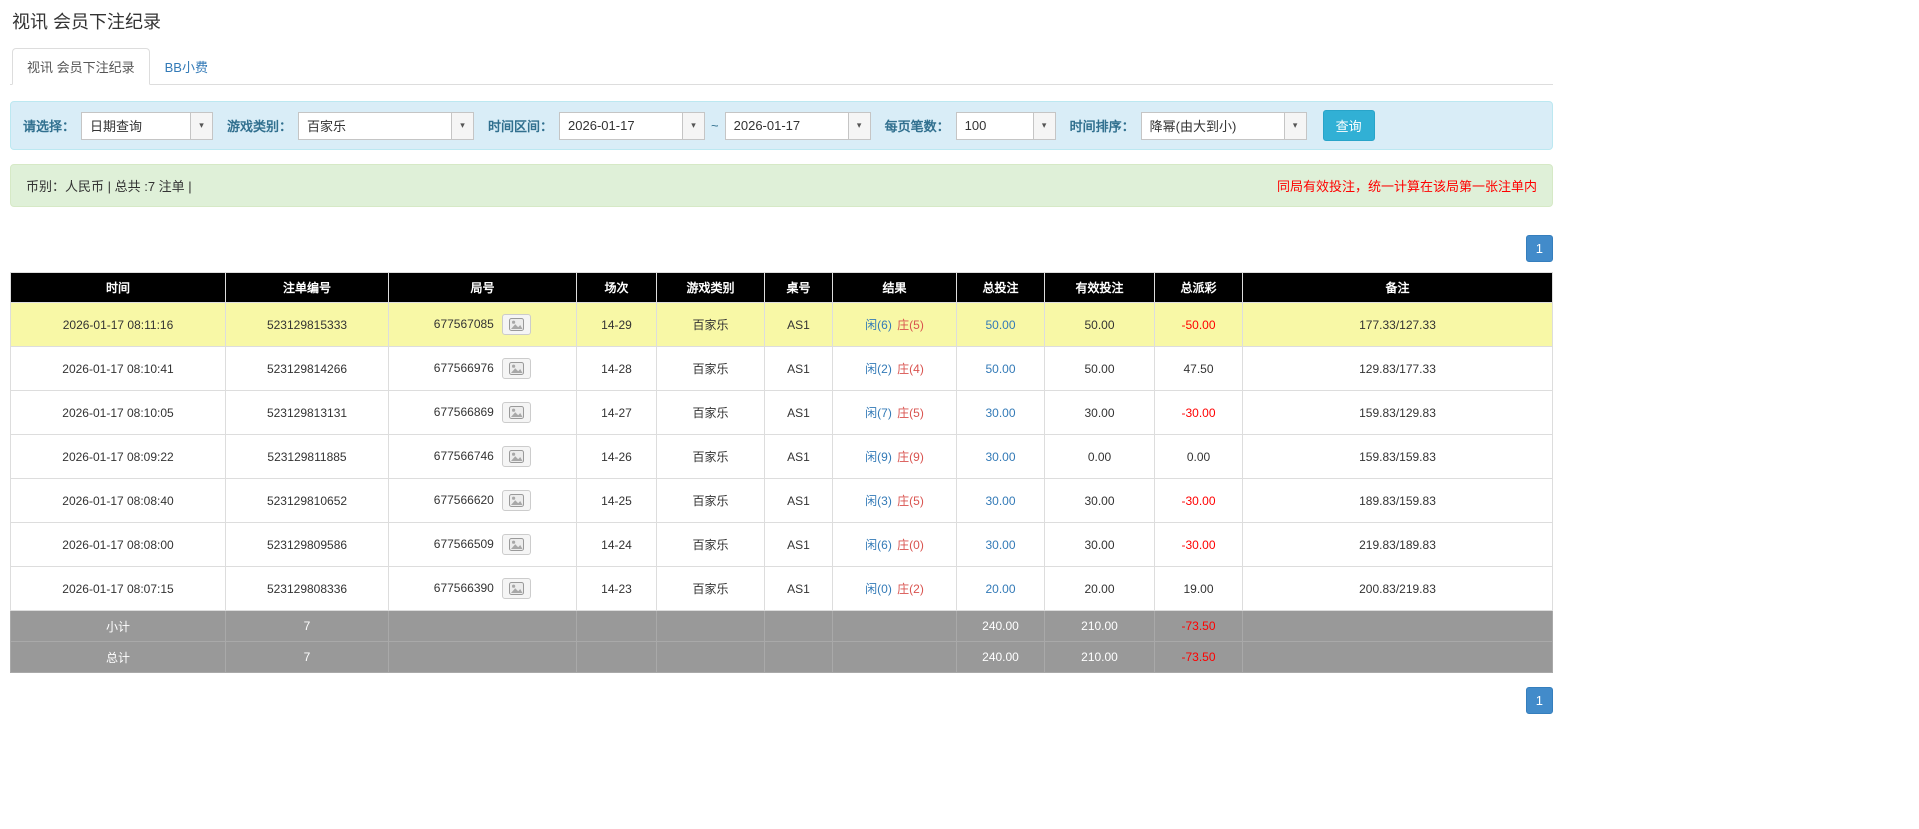 The height and width of the screenshot is (829, 1919). I want to click on grand-total-valid-bet: 210.00, so click(1099, 657).